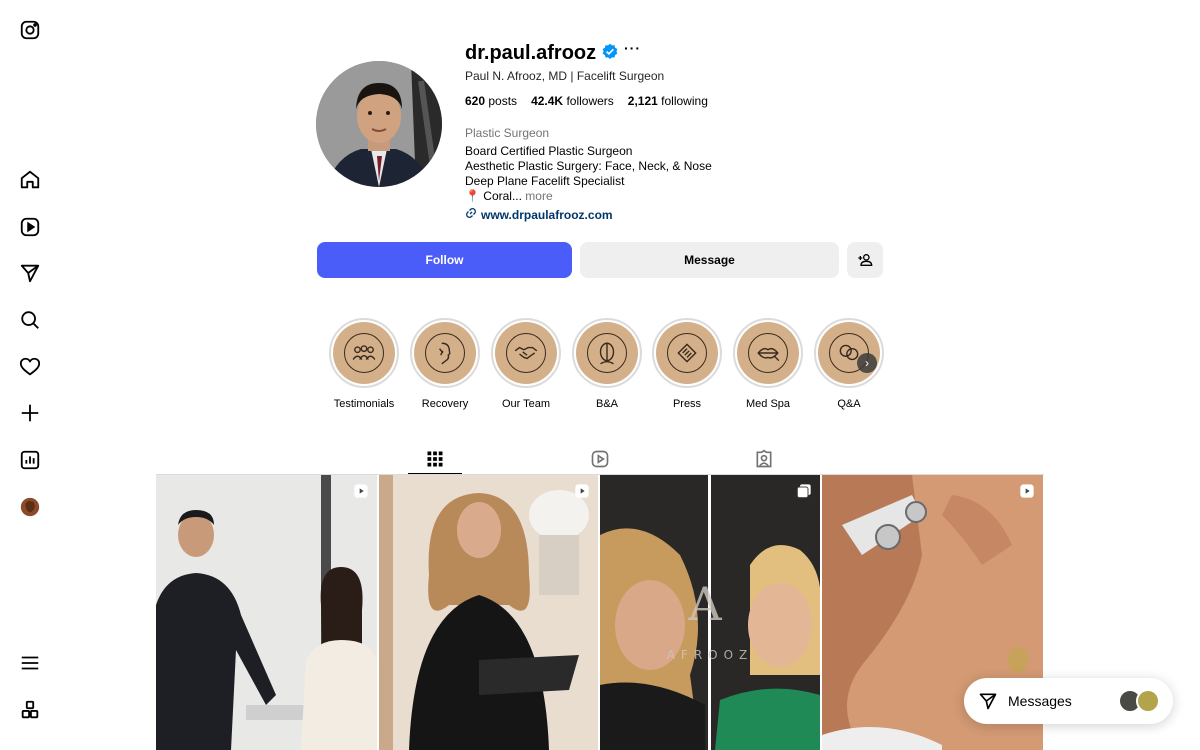 This screenshot has height=750, width=1200. What do you see at coordinates (687, 364) in the screenshot?
I see `highlight-press: Press` at bounding box center [687, 364].